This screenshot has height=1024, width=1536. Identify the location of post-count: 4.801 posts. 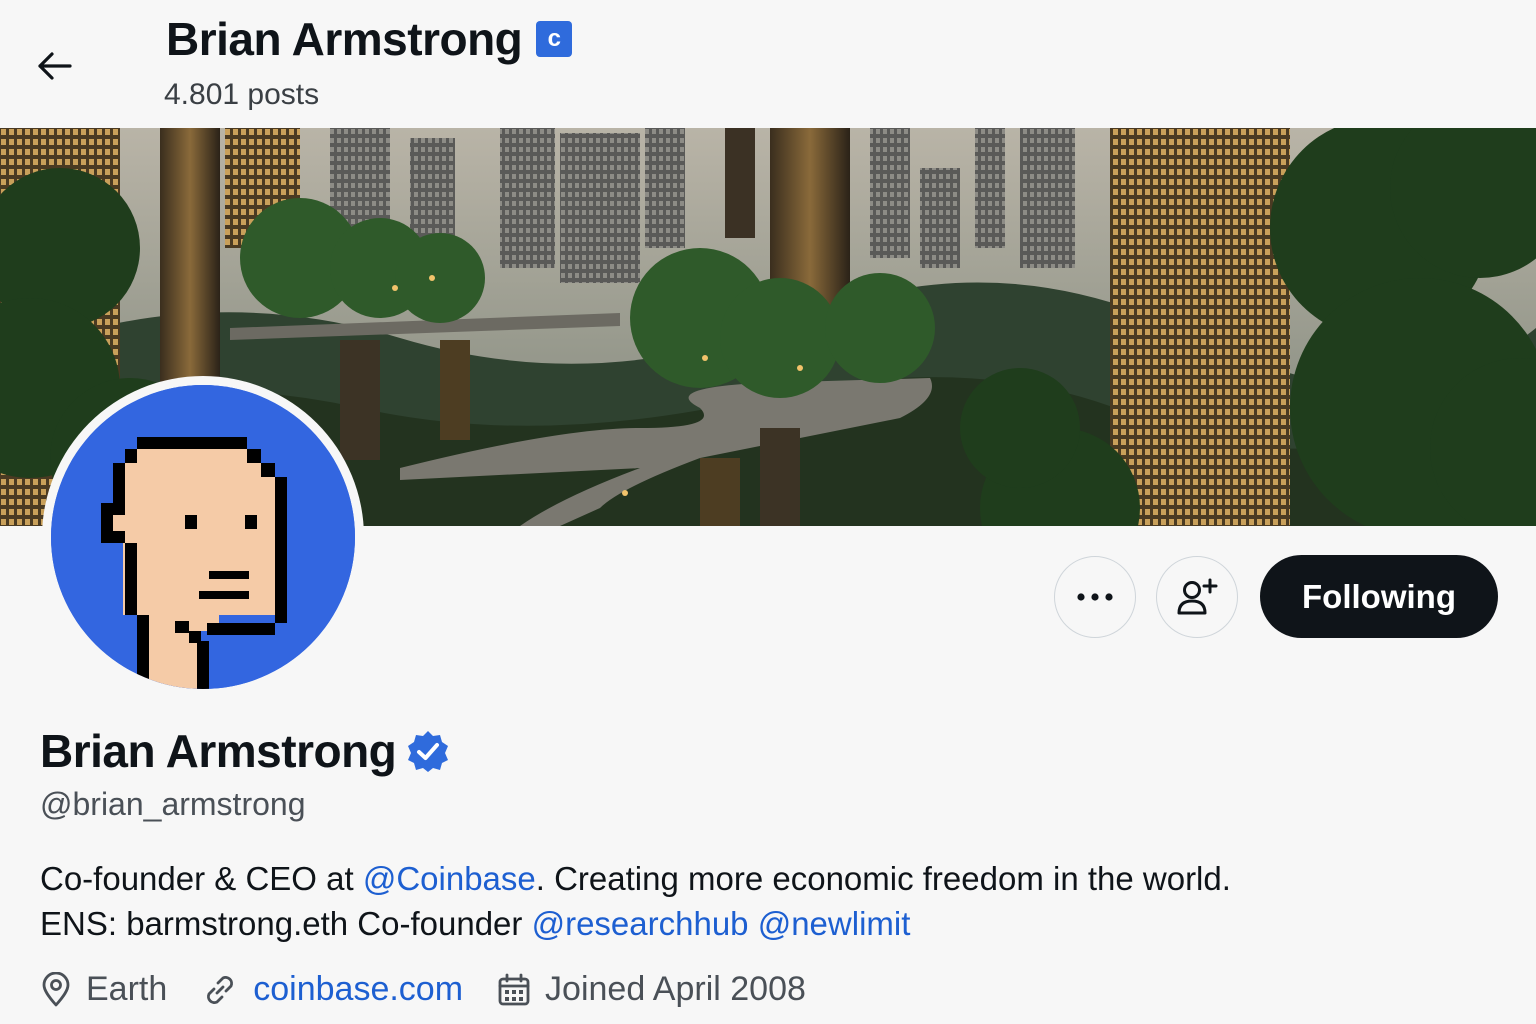
(242, 94).